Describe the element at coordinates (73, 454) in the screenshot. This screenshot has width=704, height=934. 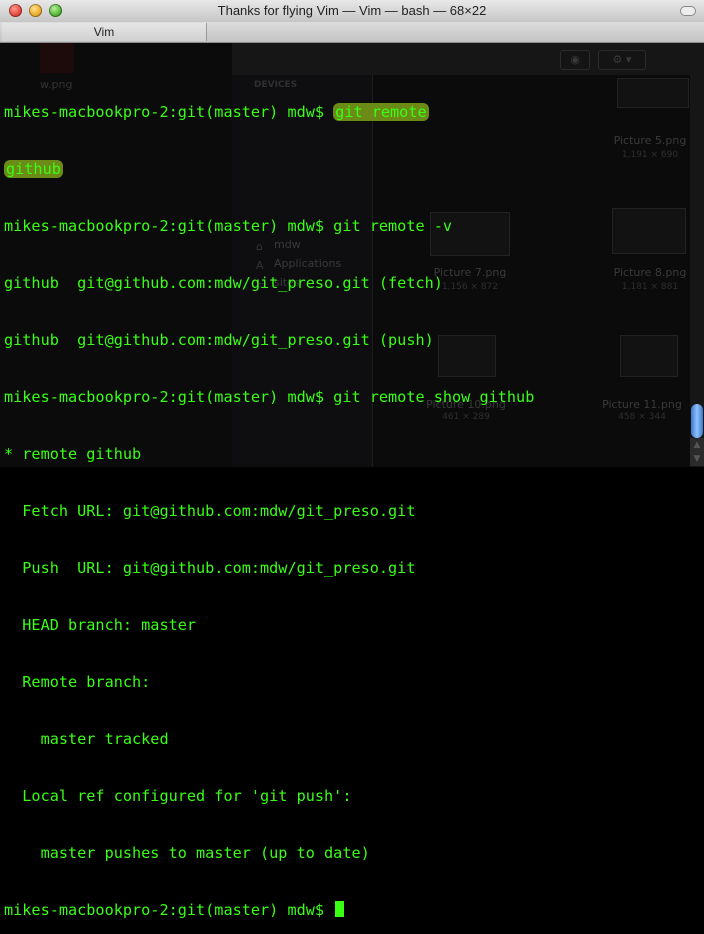
I see `terminal-line: * remote github` at that location.